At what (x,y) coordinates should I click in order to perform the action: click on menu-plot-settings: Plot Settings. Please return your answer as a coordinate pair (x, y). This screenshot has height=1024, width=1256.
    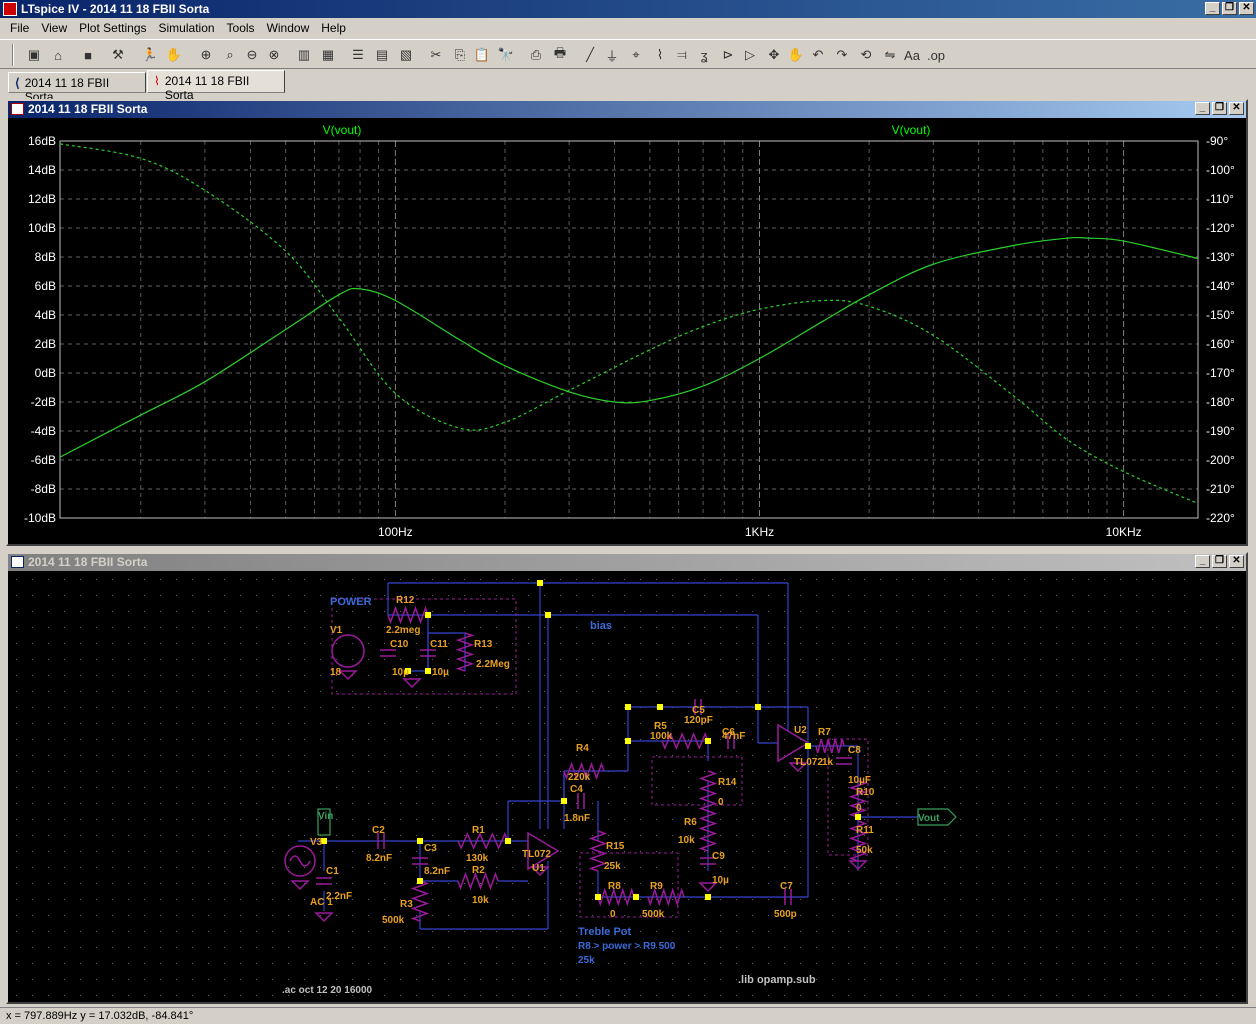
    Looking at the image, I should click on (112, 28).